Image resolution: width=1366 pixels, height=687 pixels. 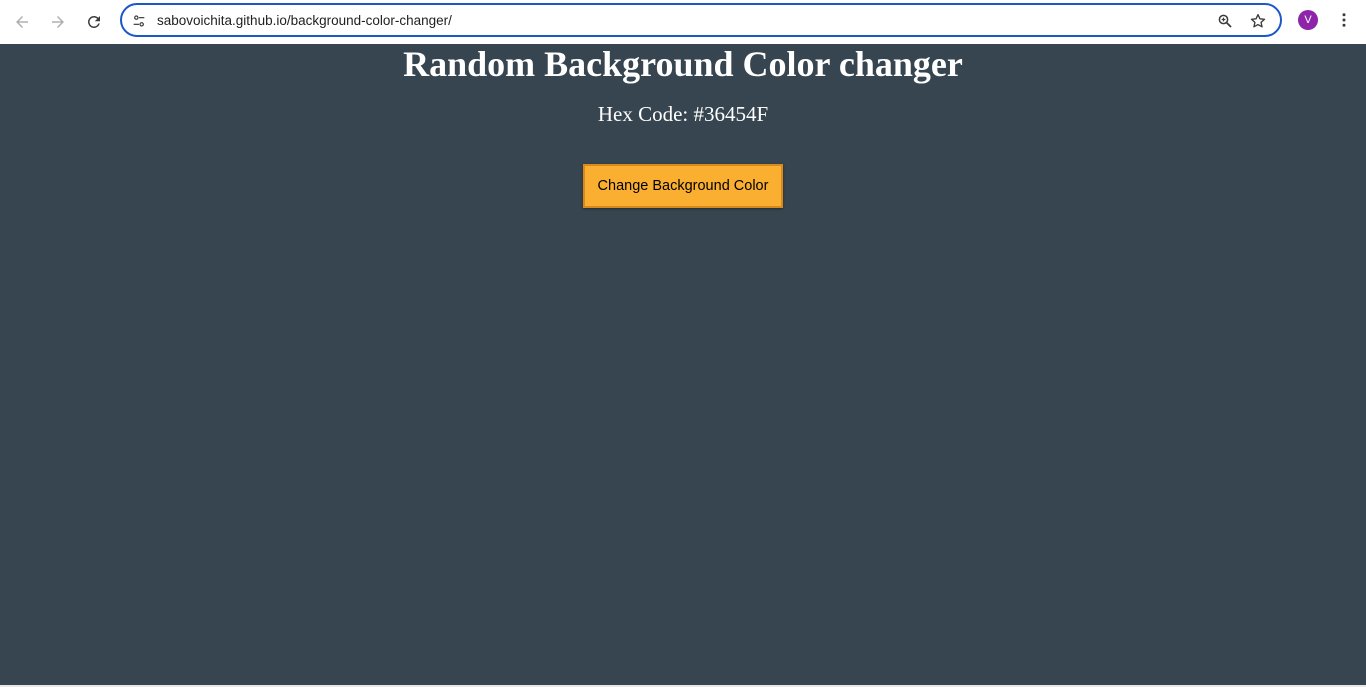 I want to click on change-background-color-button: Change Background Color, so click(x=683, y=186).